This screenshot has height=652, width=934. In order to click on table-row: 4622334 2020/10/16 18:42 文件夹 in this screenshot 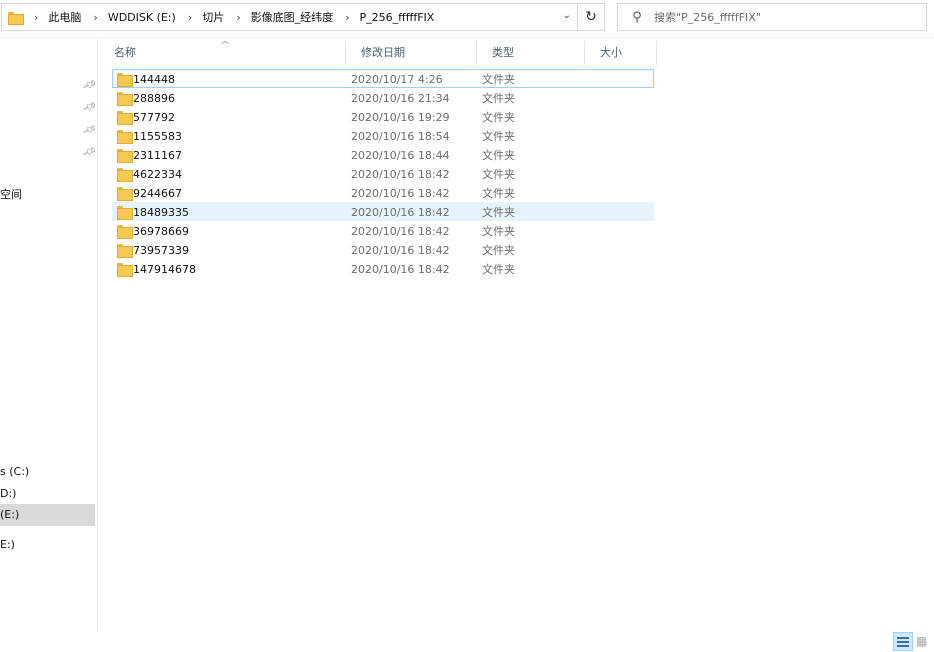, I will do `click(383, 173)`.